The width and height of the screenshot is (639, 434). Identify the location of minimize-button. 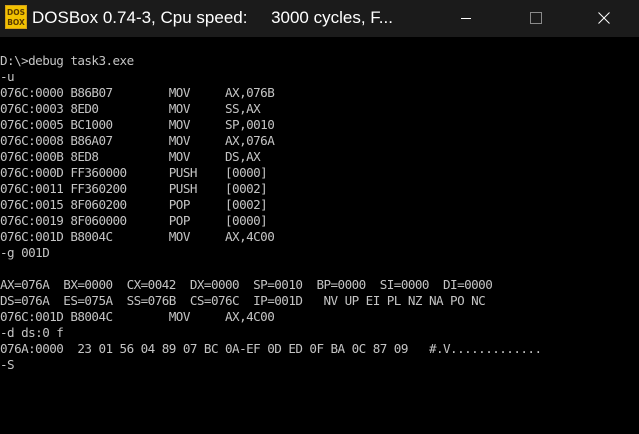
(466, 18).